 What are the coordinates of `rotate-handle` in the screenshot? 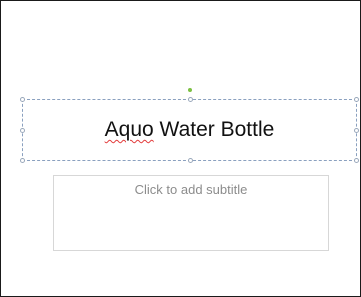 It's located at (190, 90).